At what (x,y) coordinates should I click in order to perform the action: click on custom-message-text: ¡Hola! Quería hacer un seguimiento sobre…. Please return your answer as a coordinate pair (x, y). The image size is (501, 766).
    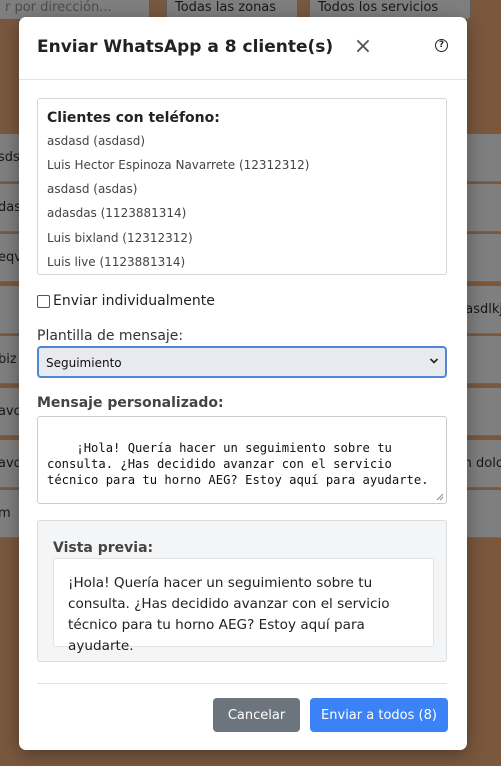
    Looking at the image, I should click on (238, 464).